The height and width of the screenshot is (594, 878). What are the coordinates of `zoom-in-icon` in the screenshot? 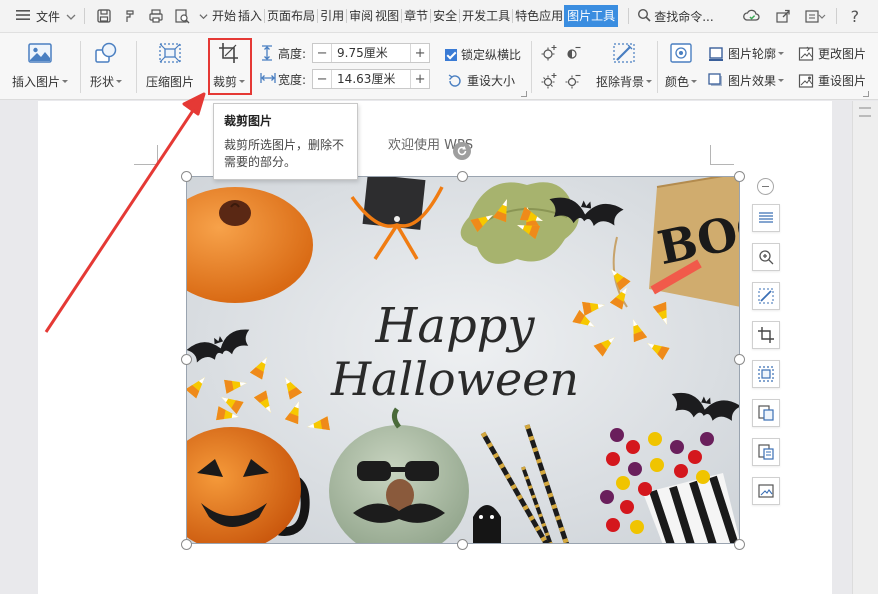 It's located at (766, 257).